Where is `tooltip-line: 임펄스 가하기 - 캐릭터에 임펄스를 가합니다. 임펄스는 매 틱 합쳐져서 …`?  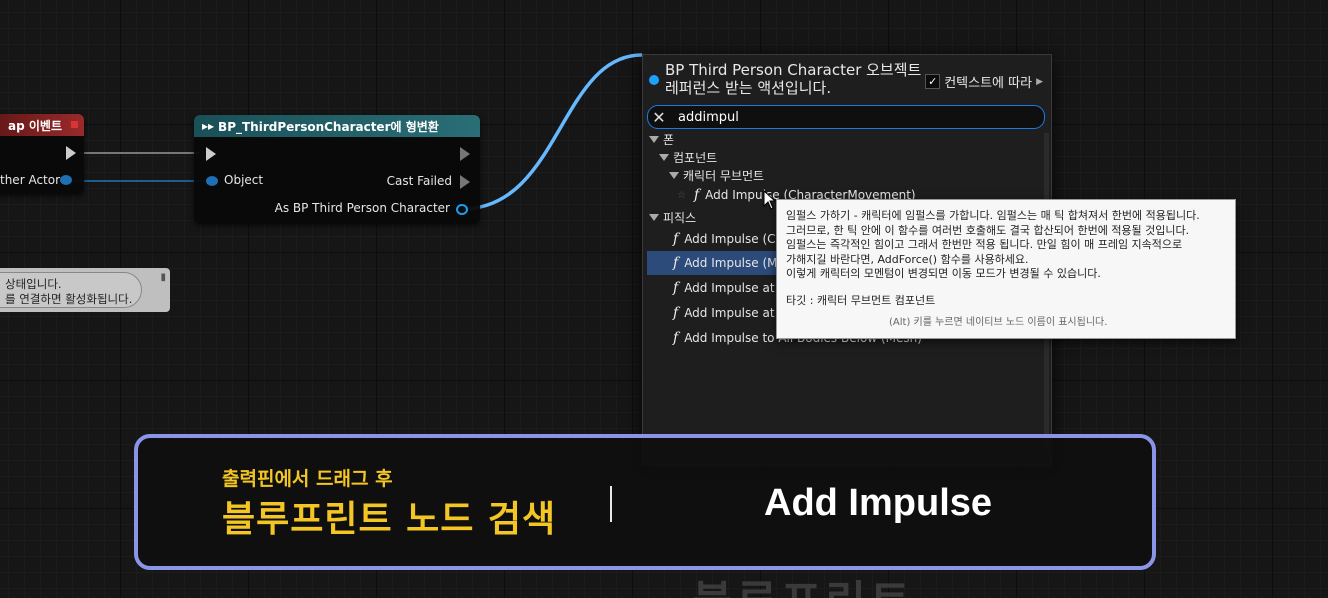 tooltip-line: 임펄스 가하기 - 캐릭터에 임펄스를 가합니다. 임펄스는 매 틱 합쳐져서 … is located at coordinates (993, 215).